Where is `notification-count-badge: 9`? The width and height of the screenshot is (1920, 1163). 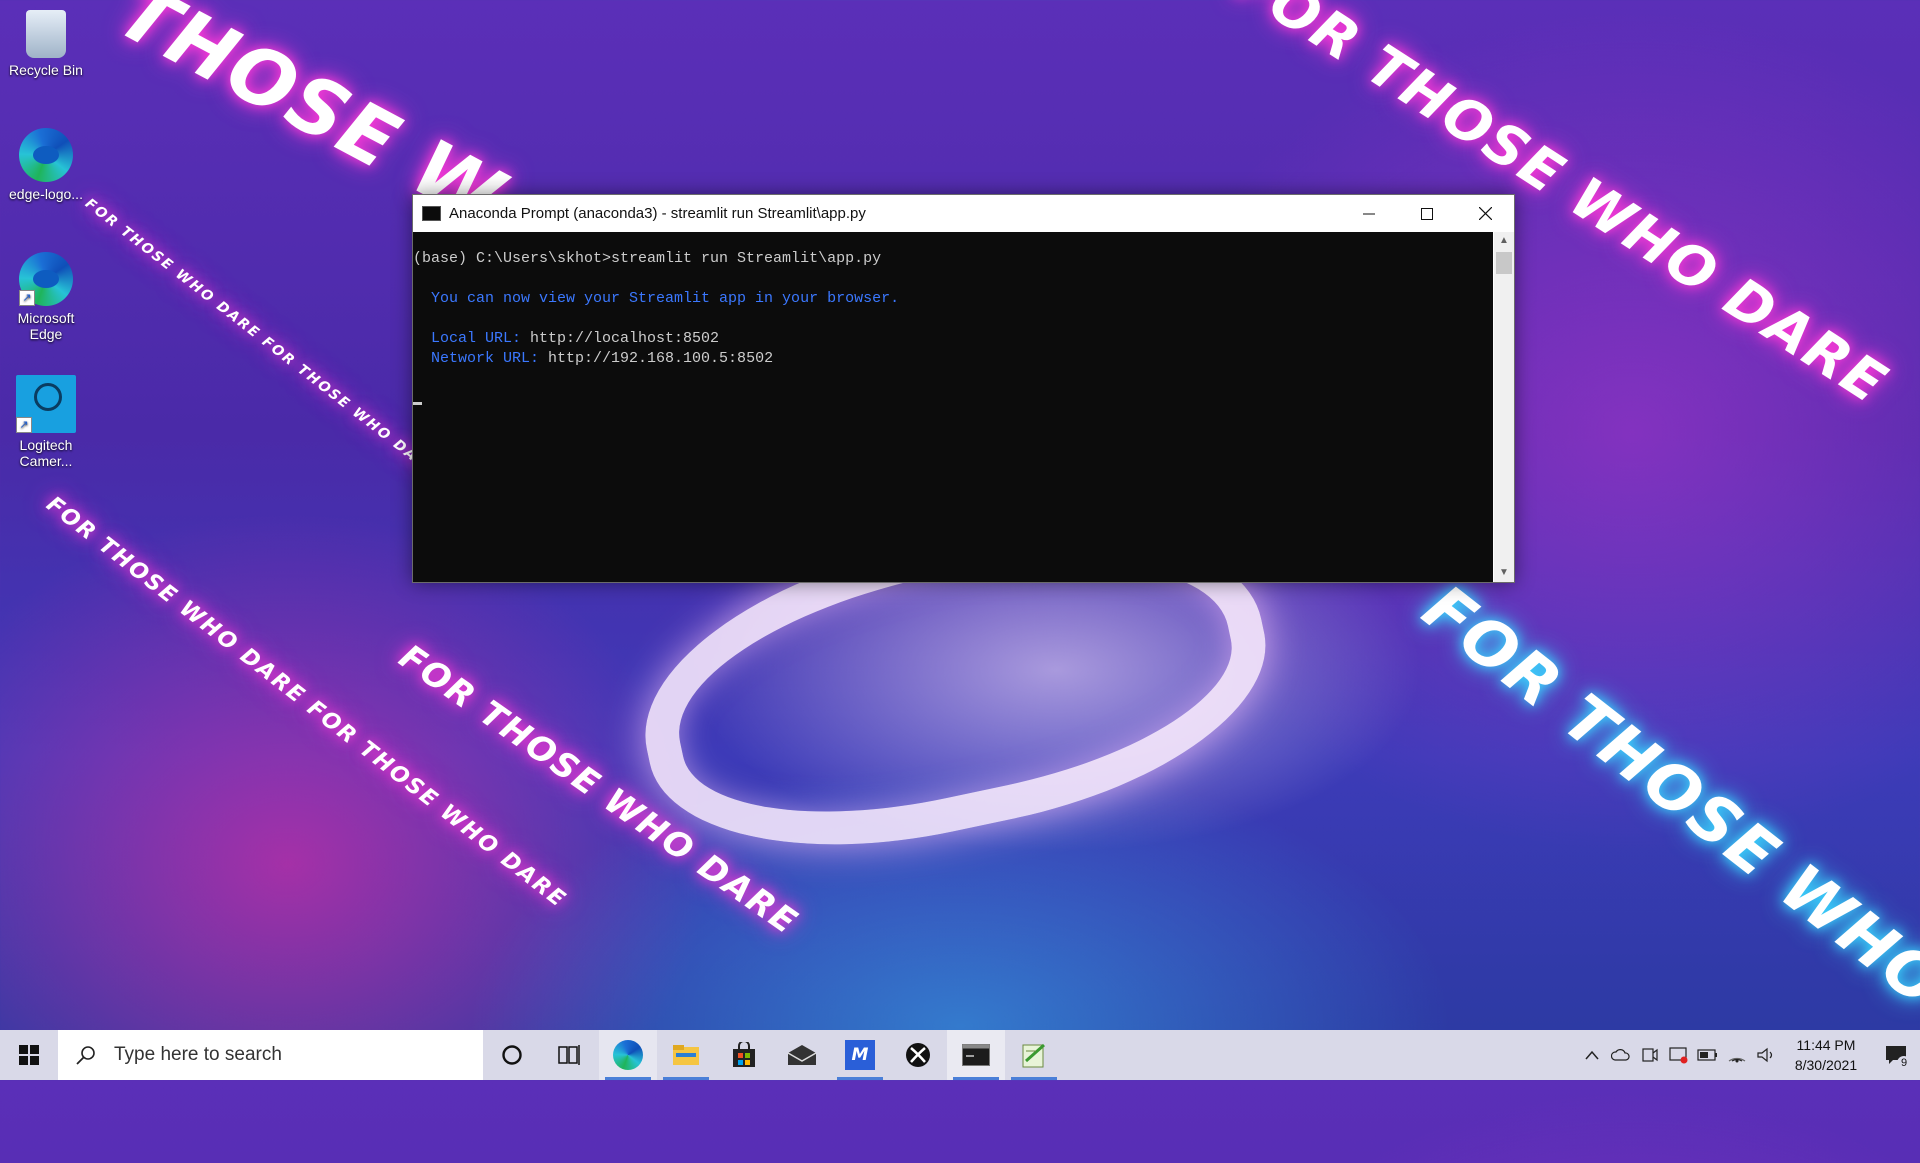 notification-count-badge: 9 is located at coordinates (1904, 1063).